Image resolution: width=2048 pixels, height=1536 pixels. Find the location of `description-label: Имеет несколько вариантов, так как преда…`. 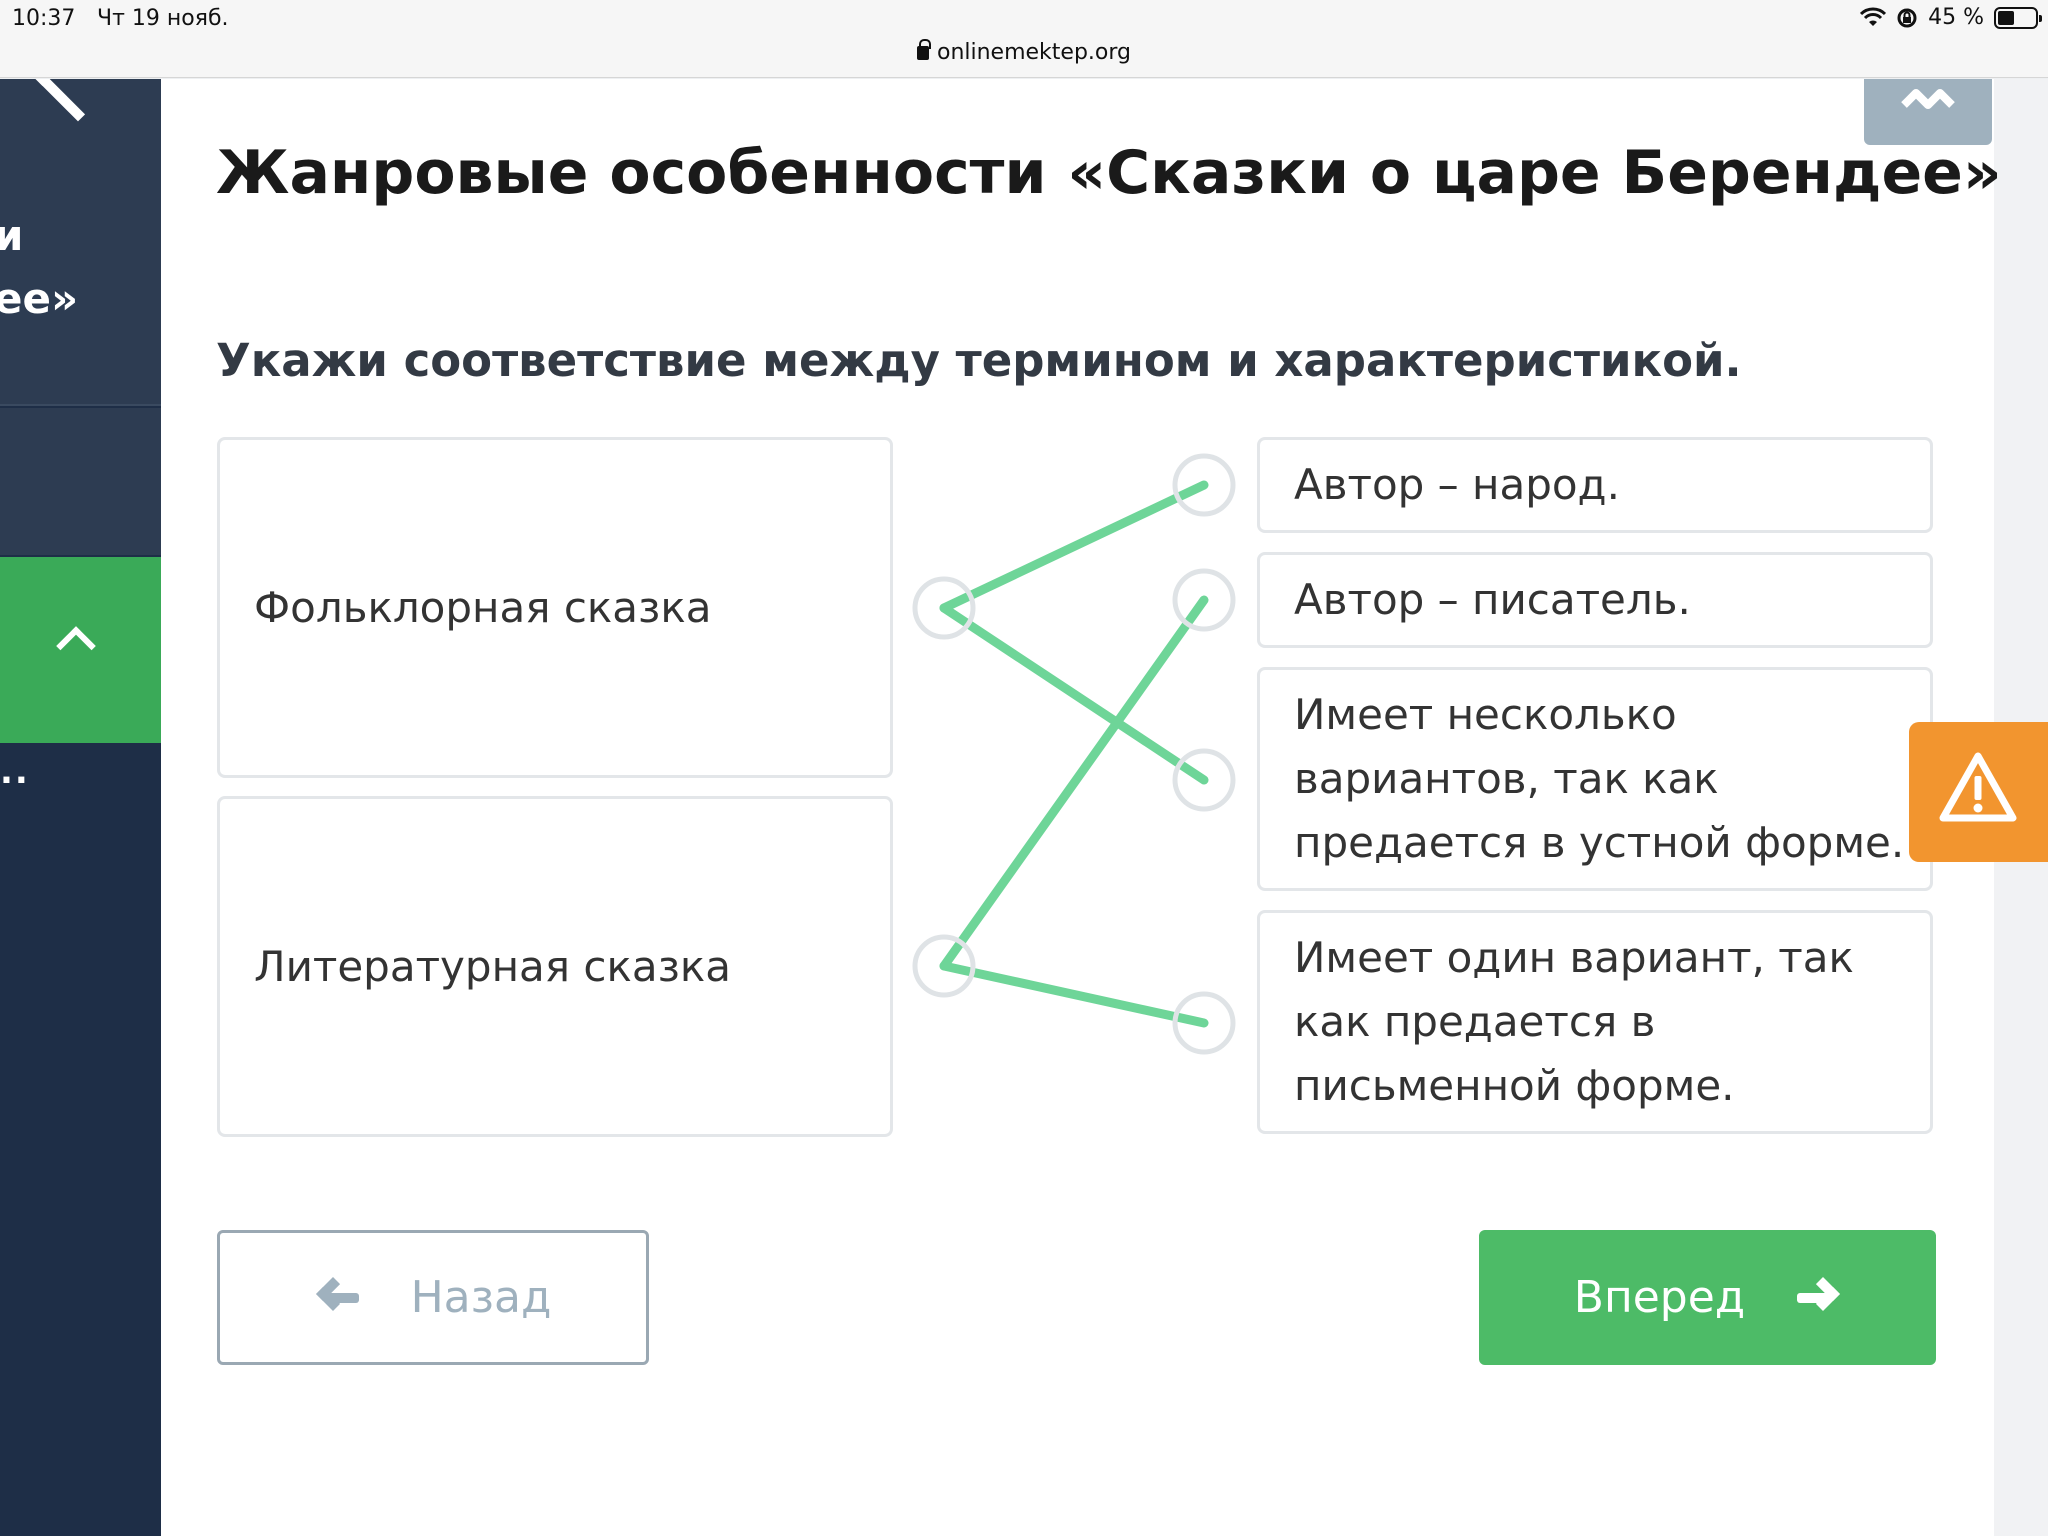

description-label: Имеет несколько вариантов, так как преда… is located at coordinates (1599, 778).